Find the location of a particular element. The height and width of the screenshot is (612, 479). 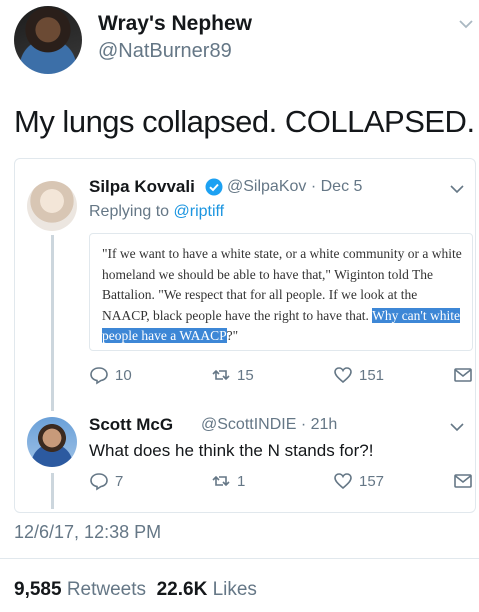

like-count: 151 is located at coordinates (372, 375).